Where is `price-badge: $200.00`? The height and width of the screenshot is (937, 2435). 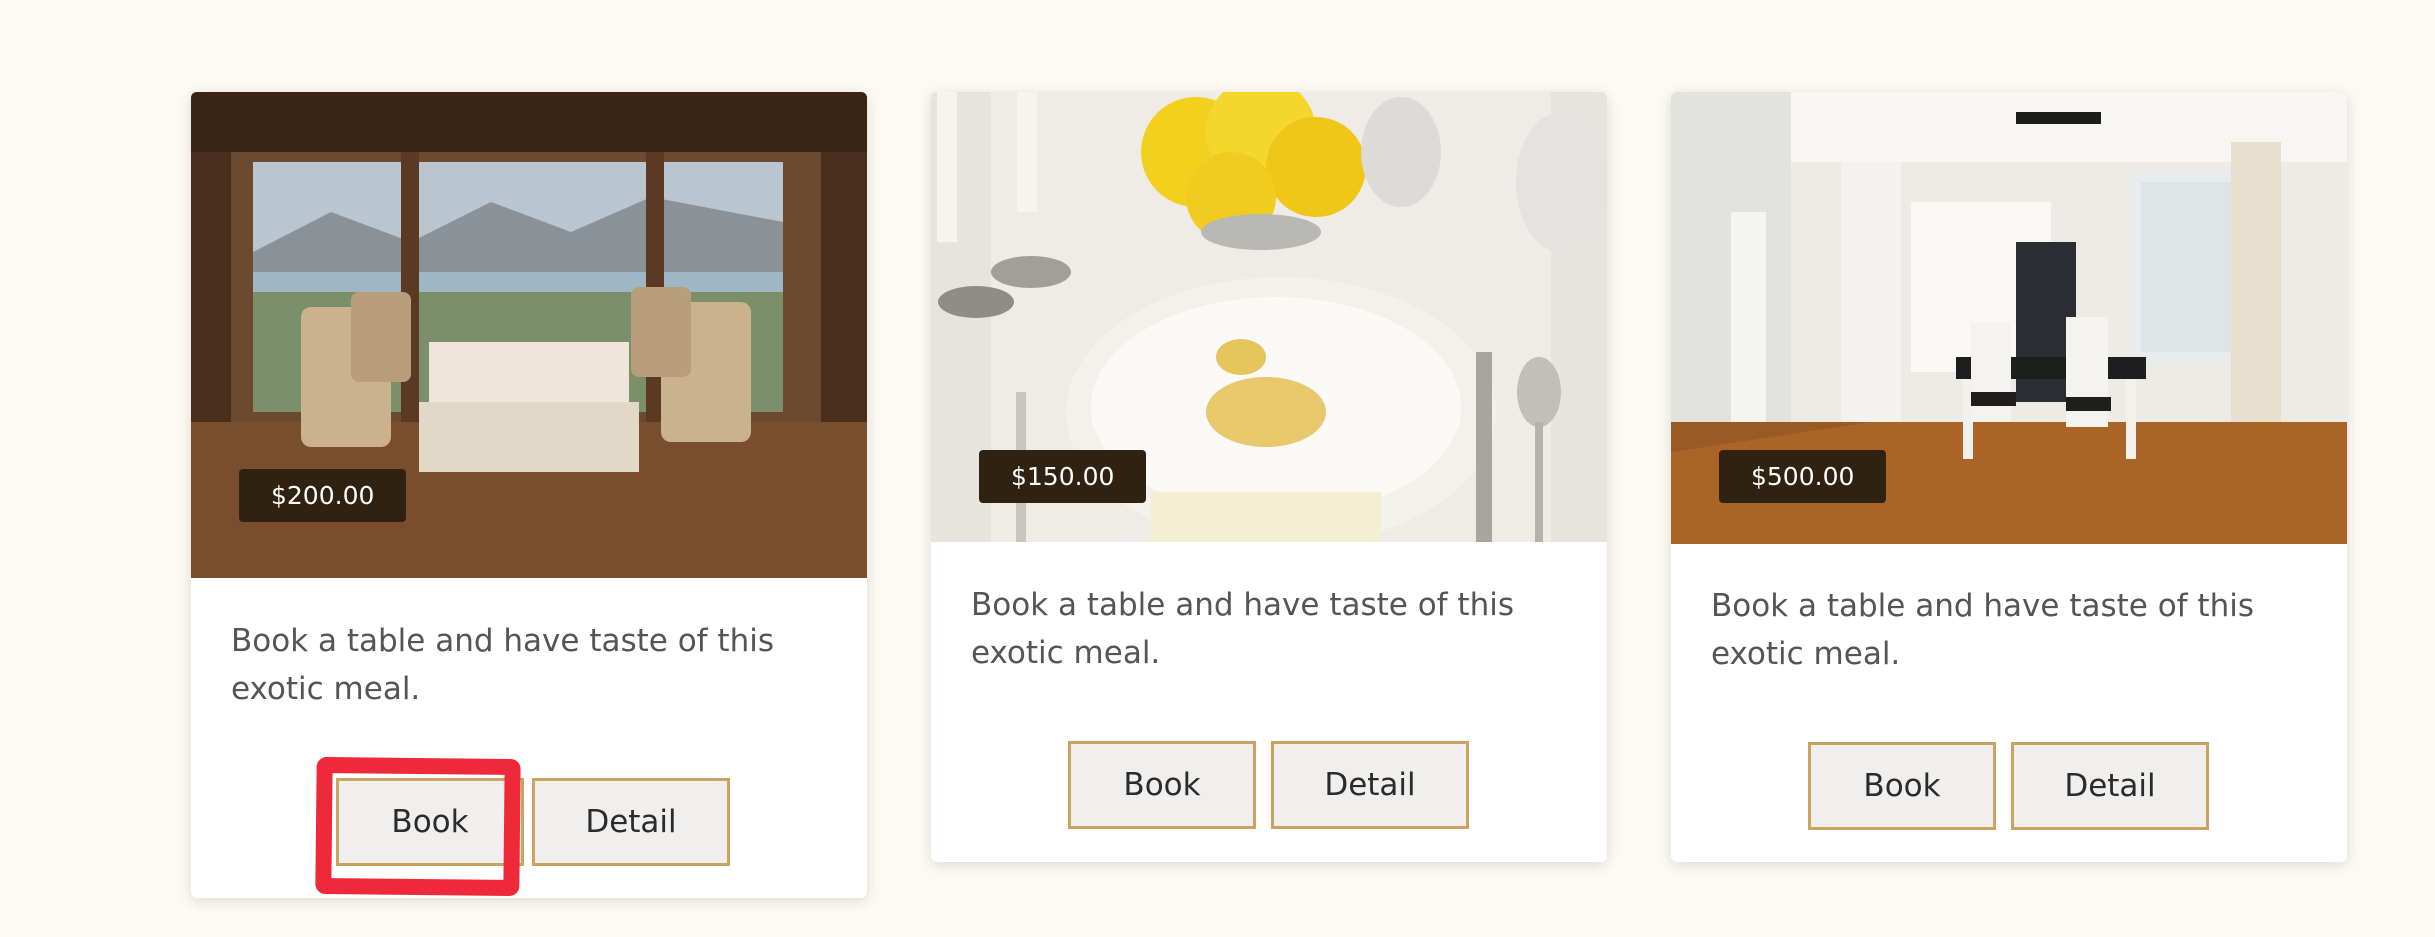
price-badge: $200.00 is located at coordinates (323, 495).